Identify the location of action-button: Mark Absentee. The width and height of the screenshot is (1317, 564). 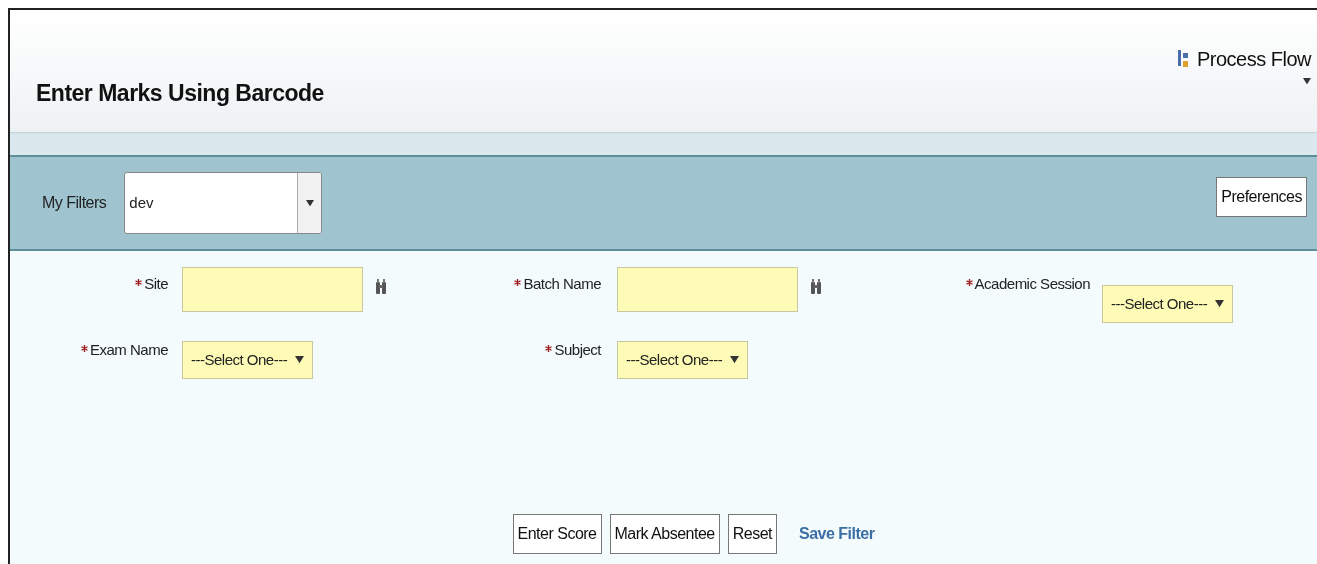
(664, 534).